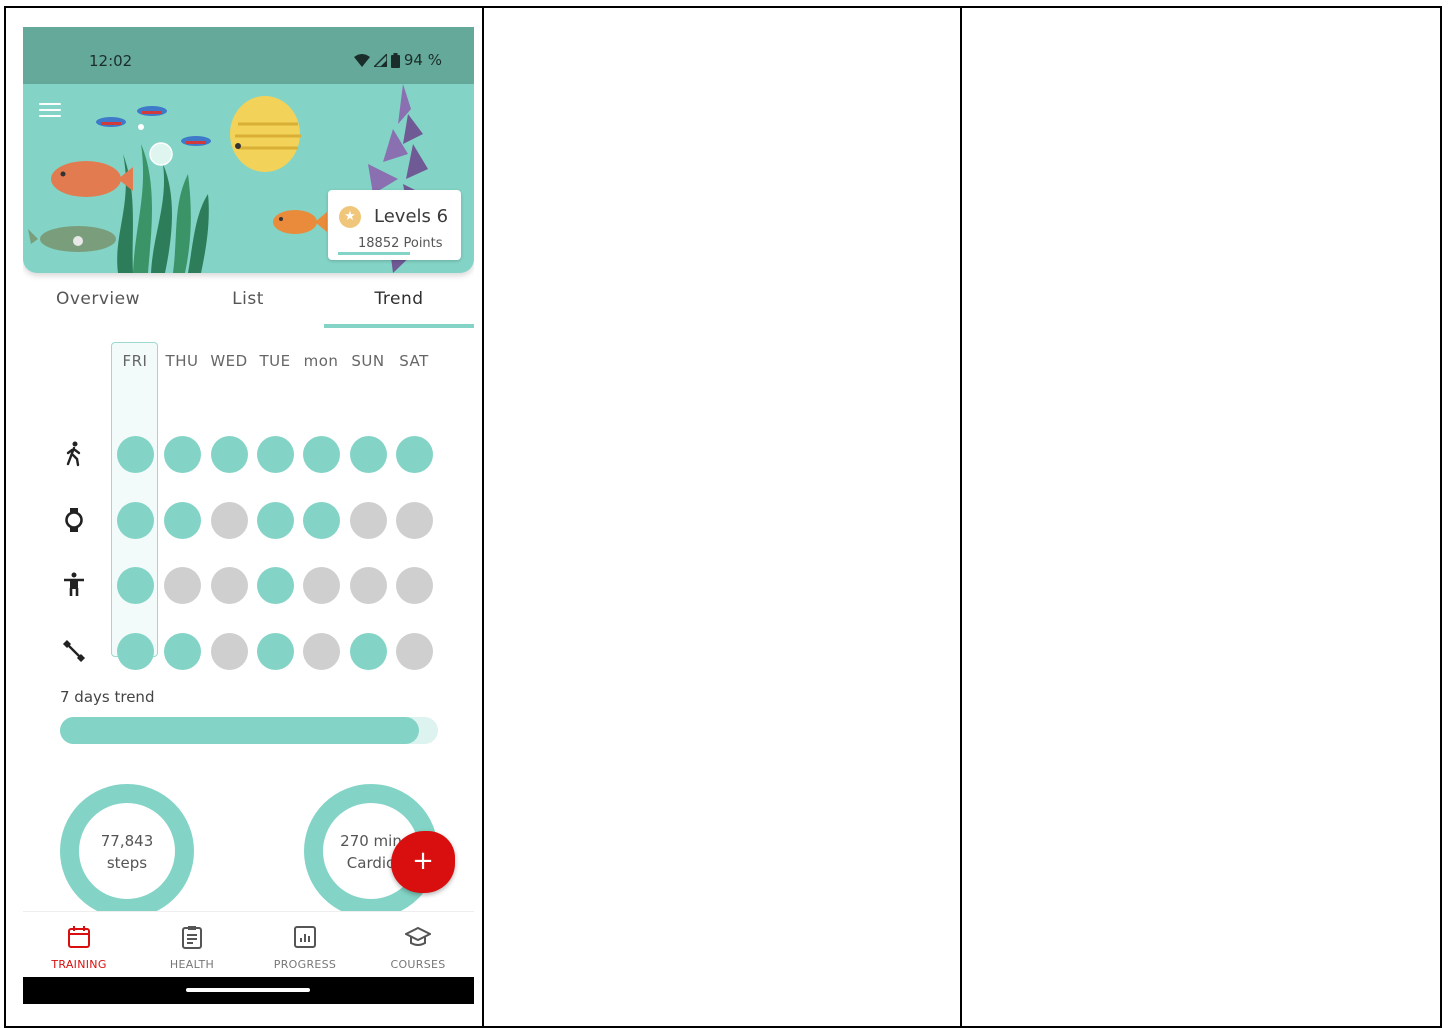 The width and height of the screenshot is (1450, 1028). I want to click on add-button: +, so click(423, 862).